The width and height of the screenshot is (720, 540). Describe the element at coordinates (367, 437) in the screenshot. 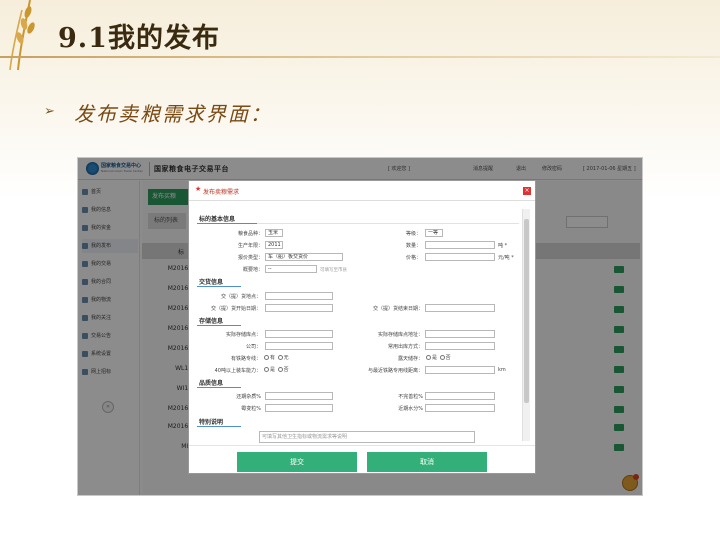

I see `special-notes-textarea: 可填写其他卫生指标或物流需求等说明` at that location.